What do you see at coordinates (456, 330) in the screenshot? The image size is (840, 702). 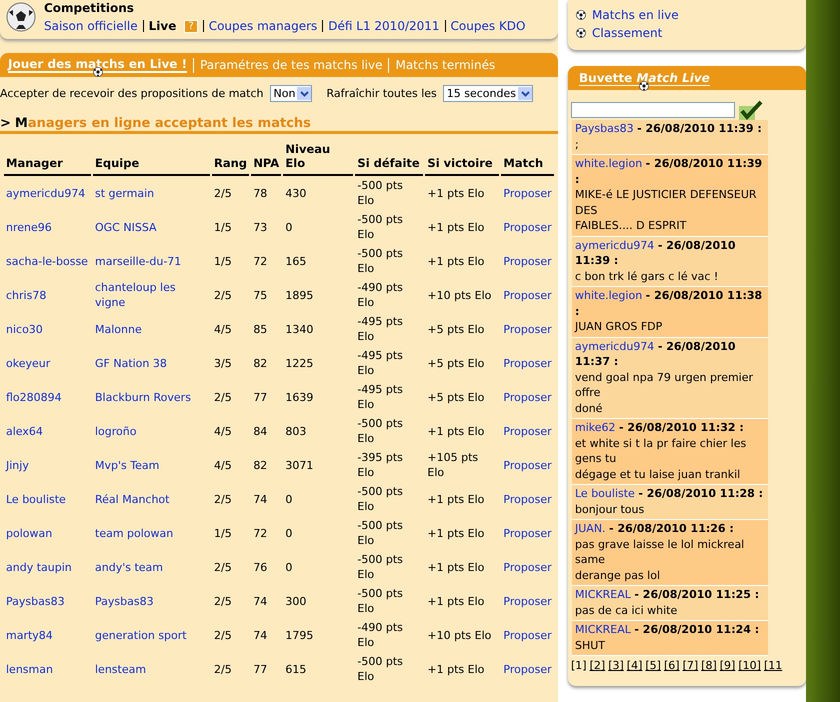 I see `table-cell-text: +5 pts Elo` at bounding box center [456, 330].